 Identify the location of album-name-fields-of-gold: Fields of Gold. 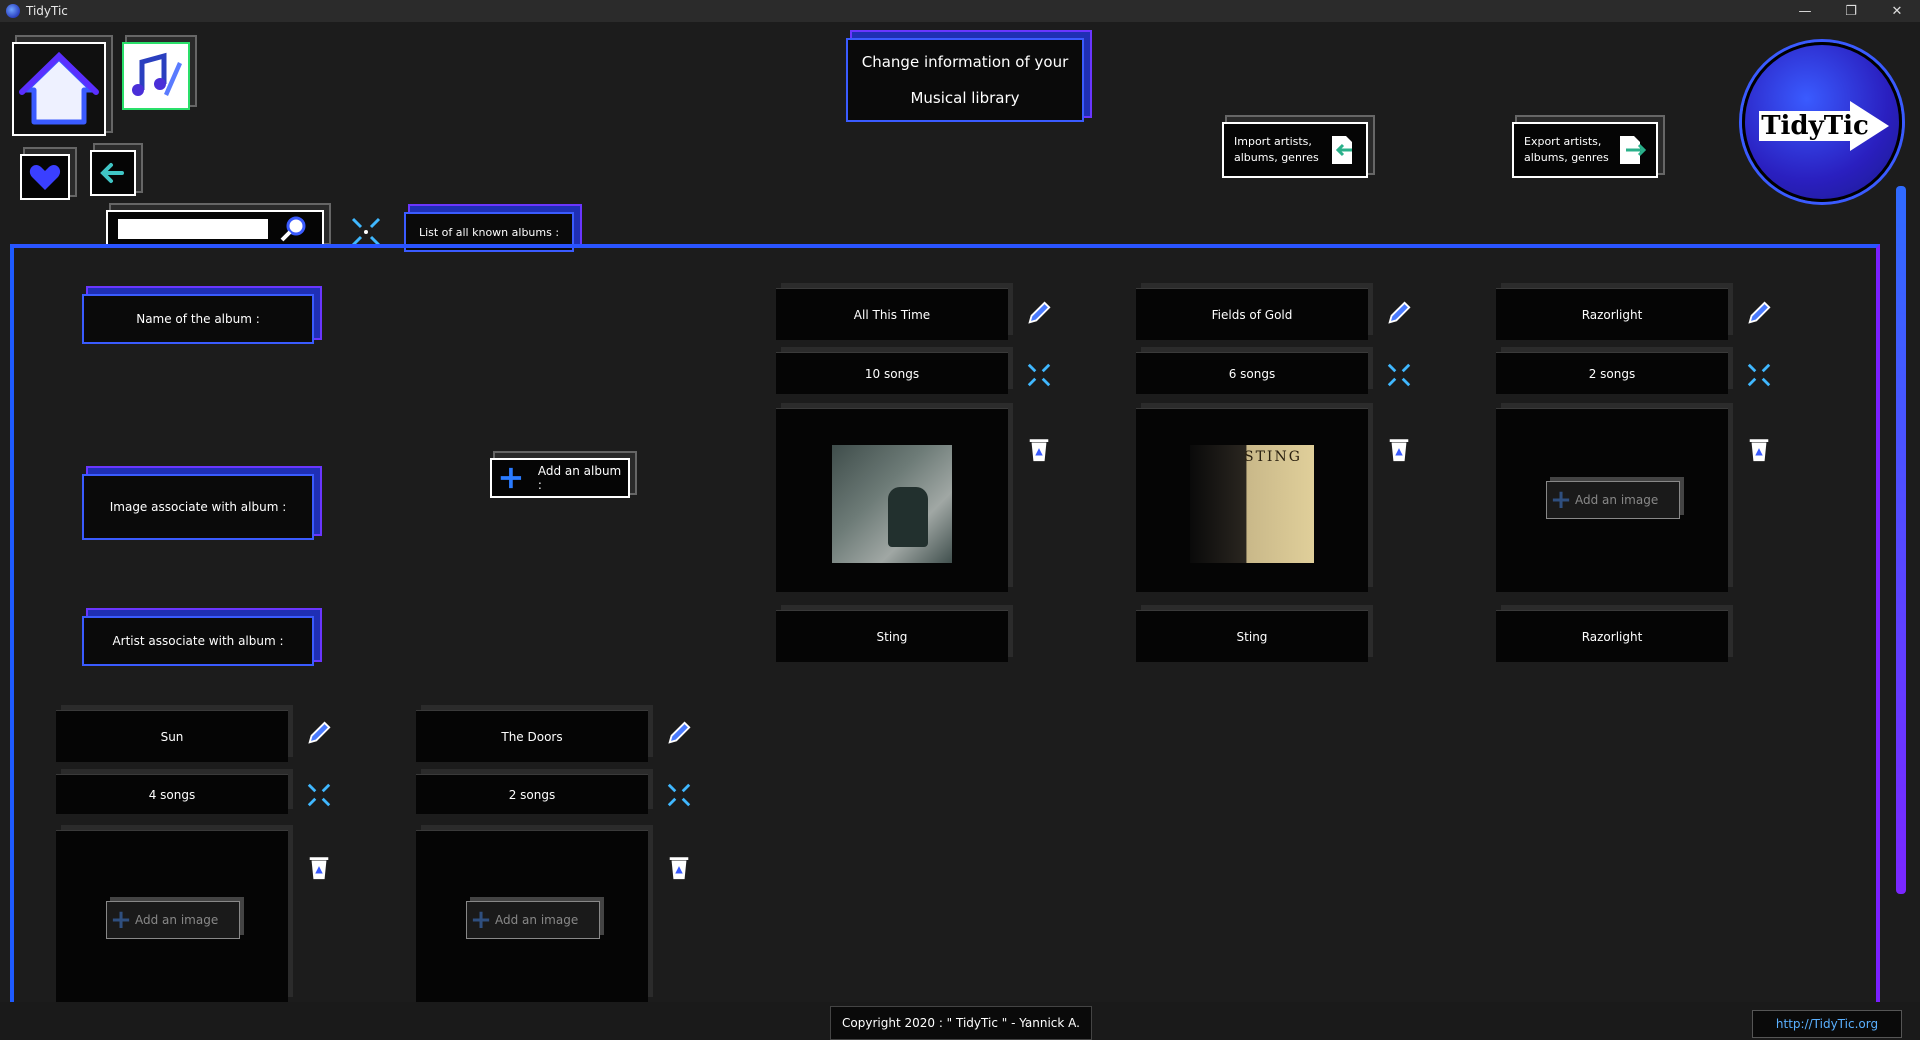
(1252, 314).